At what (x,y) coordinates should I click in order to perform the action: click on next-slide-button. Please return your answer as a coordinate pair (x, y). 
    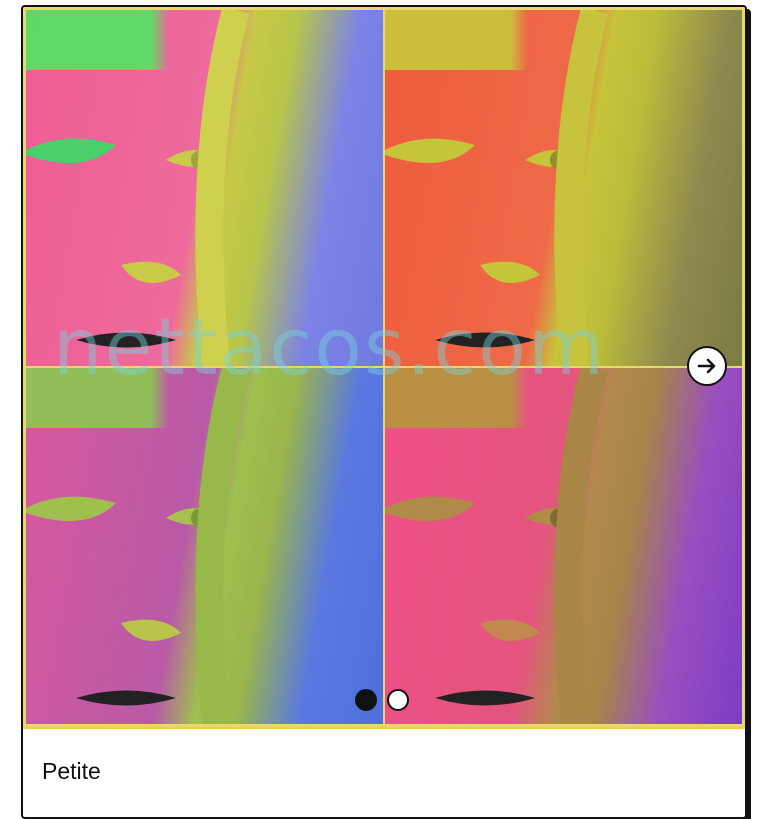
    Looking at the image, I should click on (707, 366).